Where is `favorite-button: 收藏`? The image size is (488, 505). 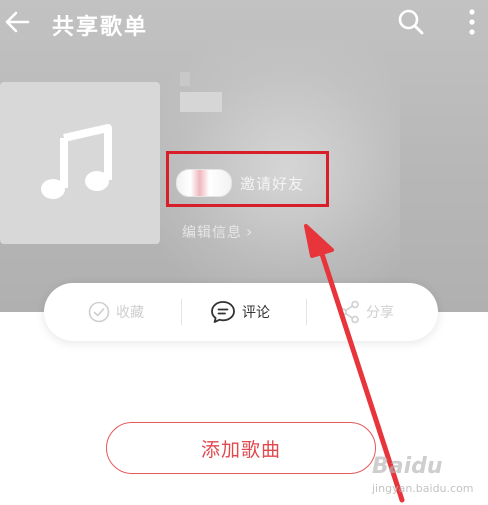 favorite-button: 收藏 is located at coordinates (116, 312).